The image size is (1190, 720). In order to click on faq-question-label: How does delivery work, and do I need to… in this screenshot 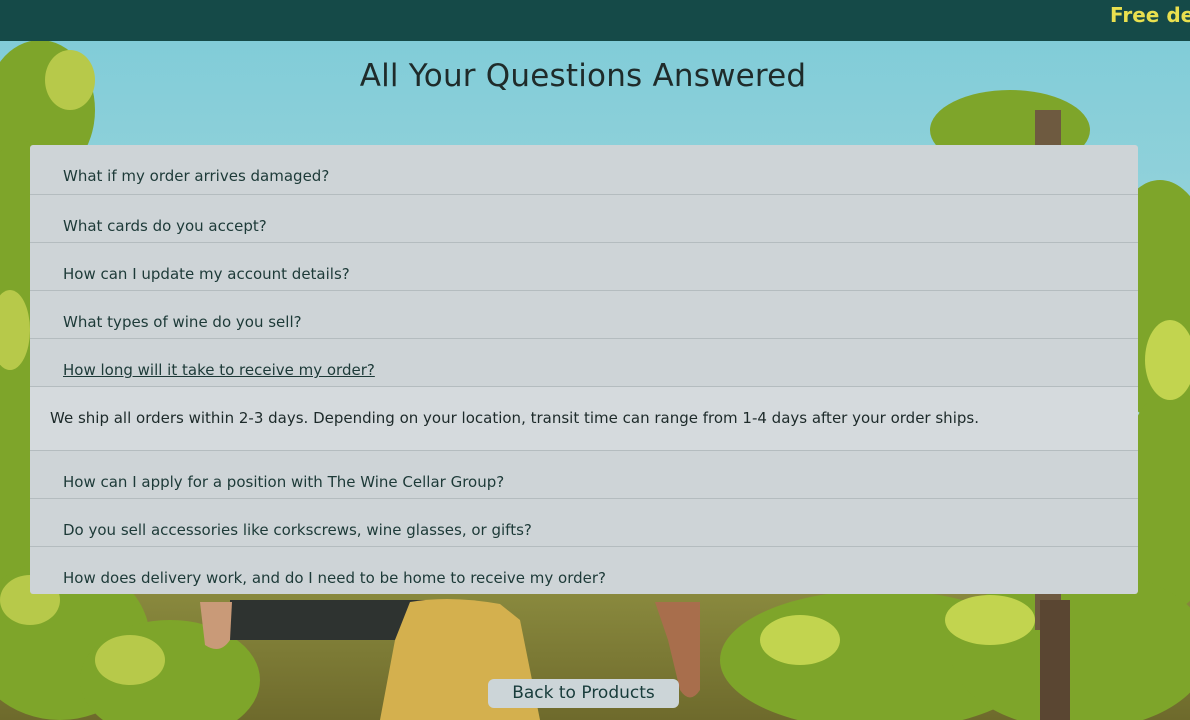, I will do `click(335, 578)`.